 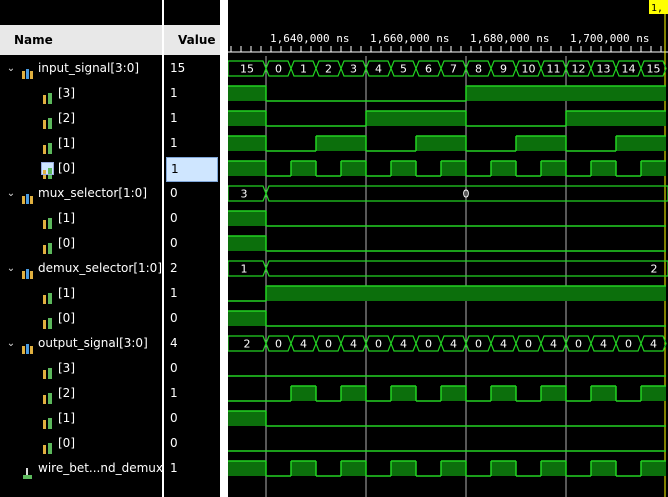 What do you see at coordinates (192, 40) in the screenshot?
I see `value-column-header: Value` at bounding box center [192, 40].